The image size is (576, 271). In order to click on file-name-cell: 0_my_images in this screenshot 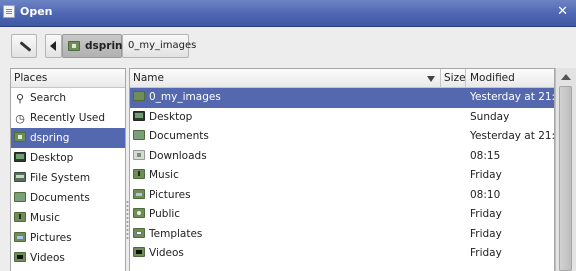, I will do `click(177, 98)`.